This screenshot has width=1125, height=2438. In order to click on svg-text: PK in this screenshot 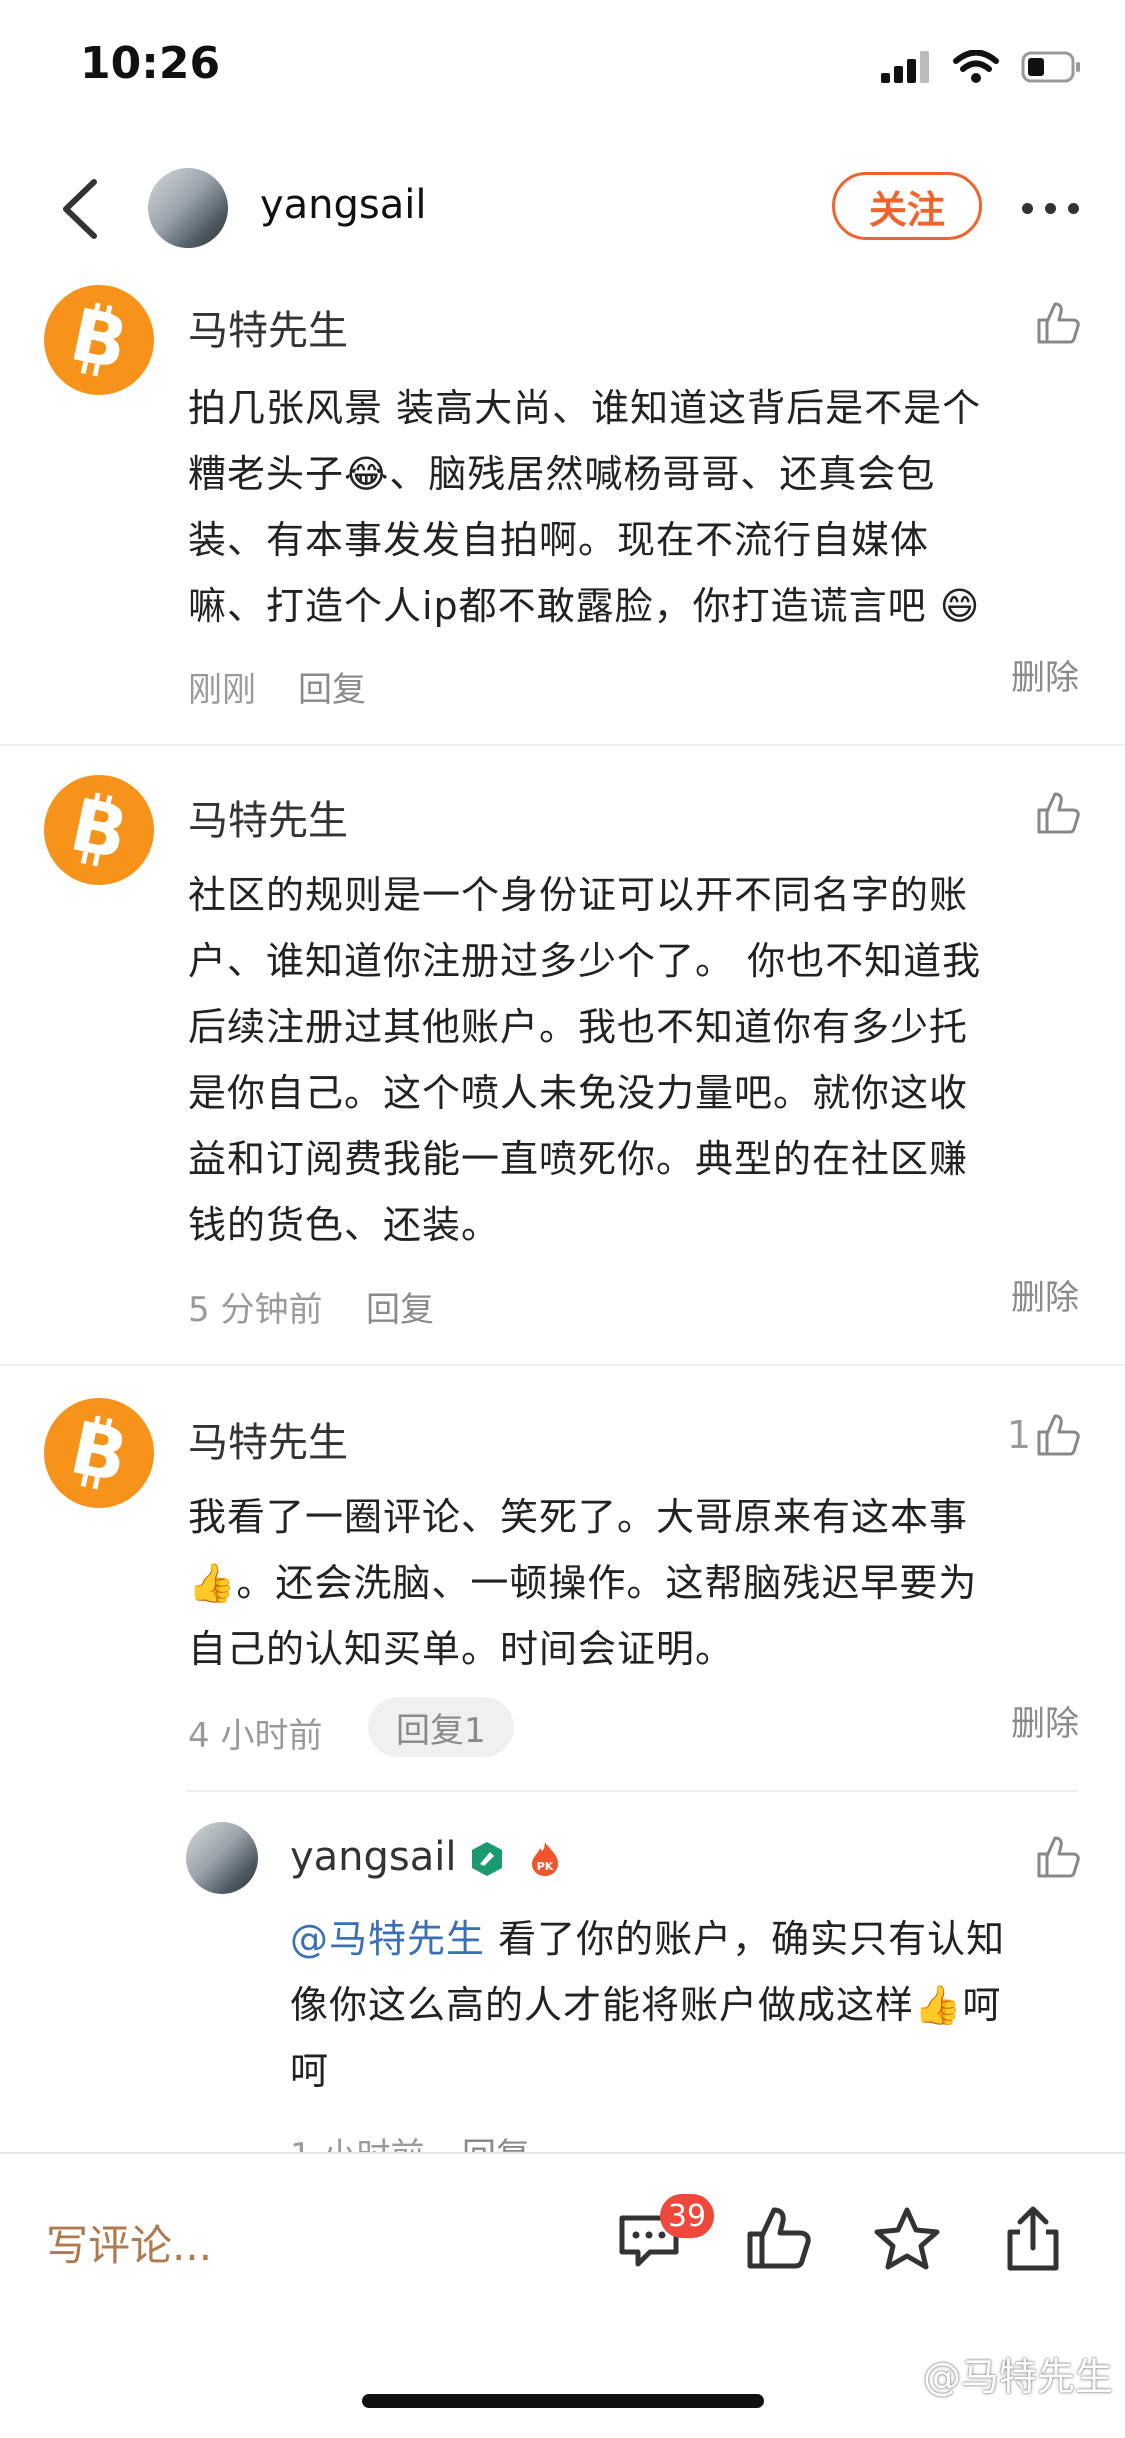, I will do `click(545, 1866)`.